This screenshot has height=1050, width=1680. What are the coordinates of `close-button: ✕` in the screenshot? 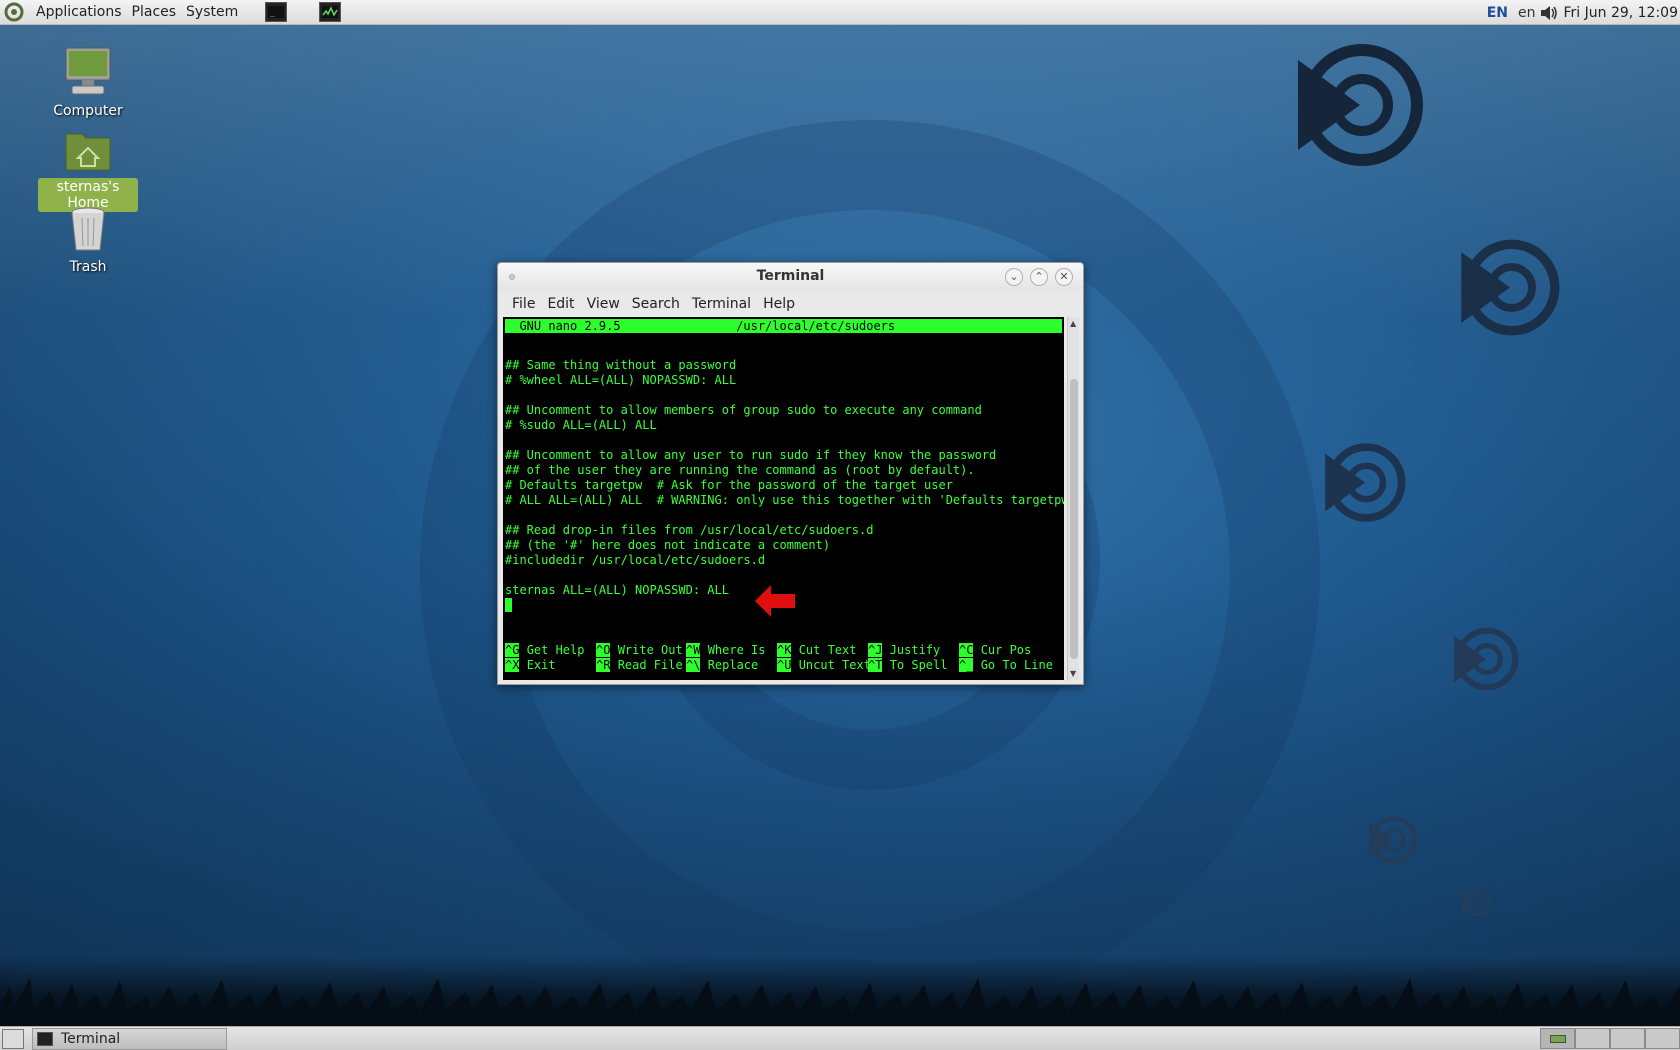 It's located at (1064, 277).